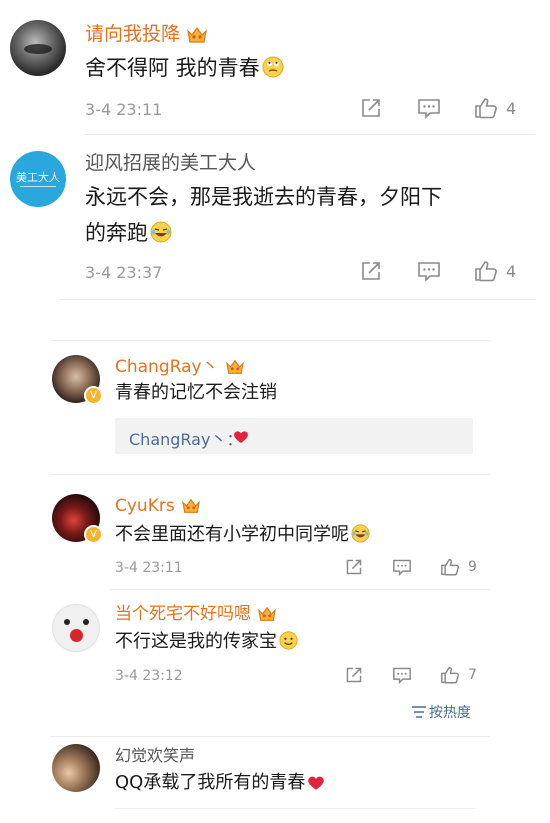 The height and width of the screenshot is (823, 550). I want to click on reply-text: QQ承载了我所有的青春, so click(220, 783).